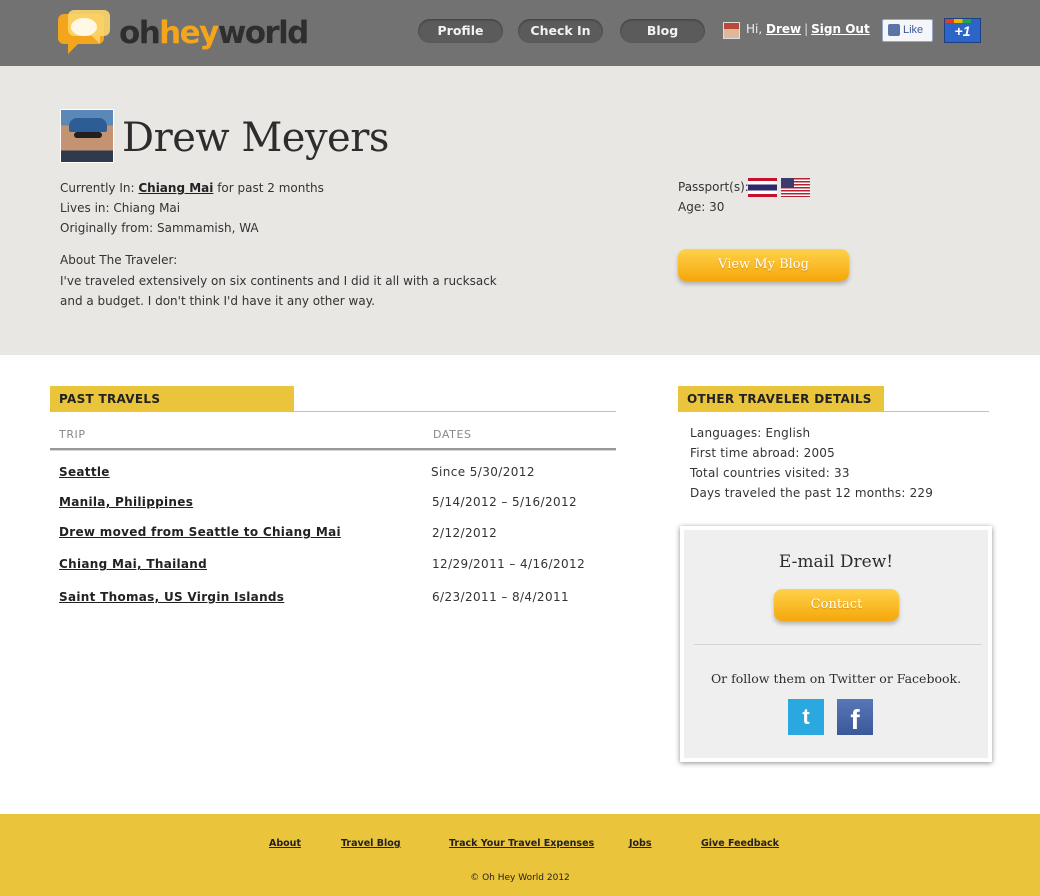 The width and height of the screenshot is (1040, 896). Describe the element at coordinates (172, 399) in the screenshot. I see `past-travels-heading: PAST TRAVELS` at that location.